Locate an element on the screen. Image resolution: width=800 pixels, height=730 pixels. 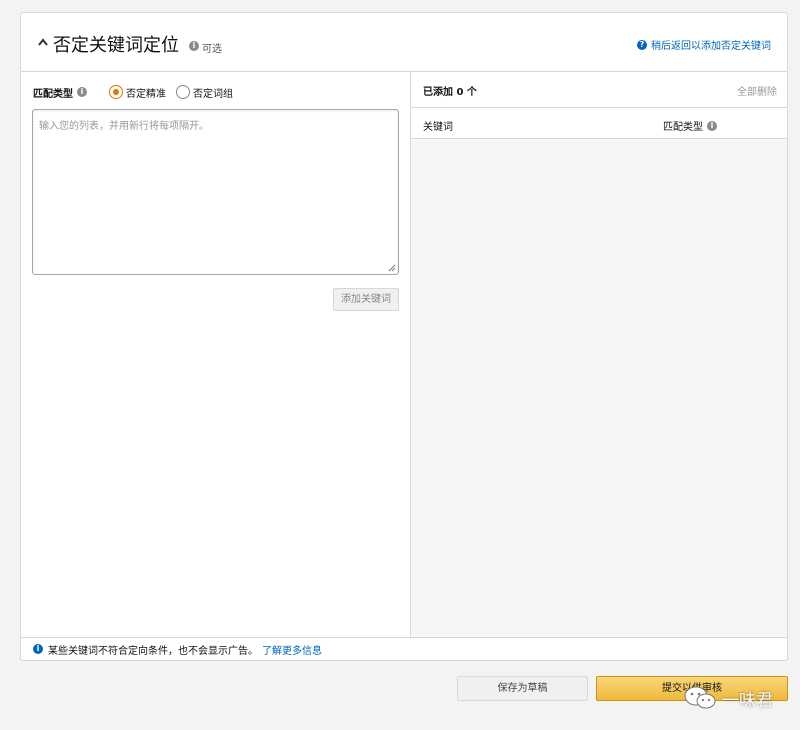
chevron-up-icon is located at coordinates (43, 42).